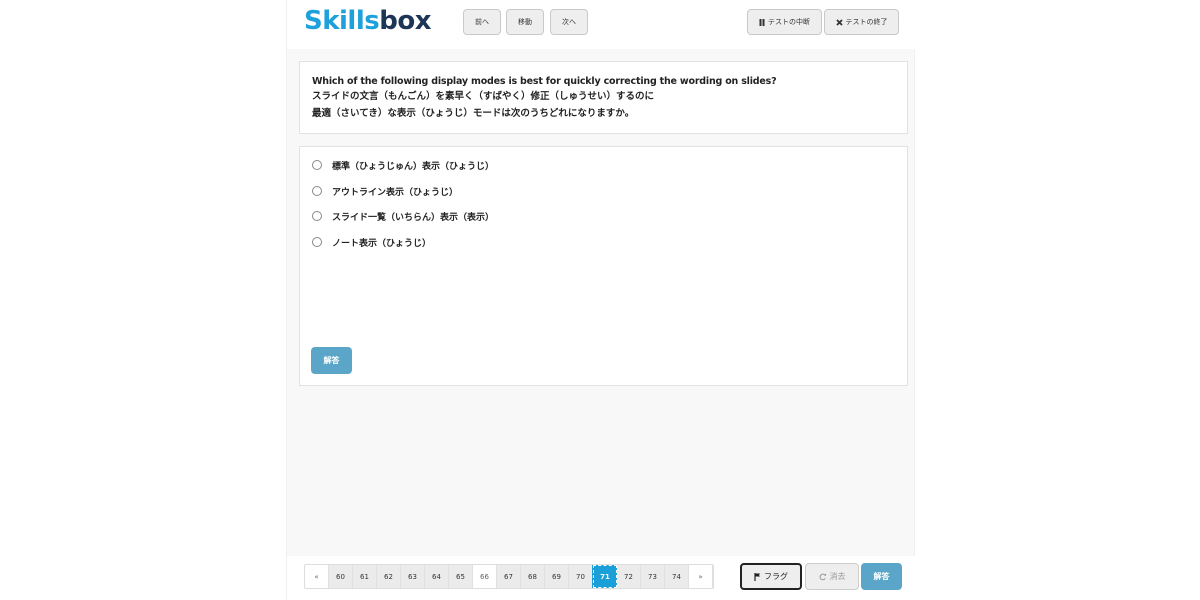 Image resolution: width=1200 pixels, height=600 pixels. I want to click on flag-button: フラグ, so click(771, 576).